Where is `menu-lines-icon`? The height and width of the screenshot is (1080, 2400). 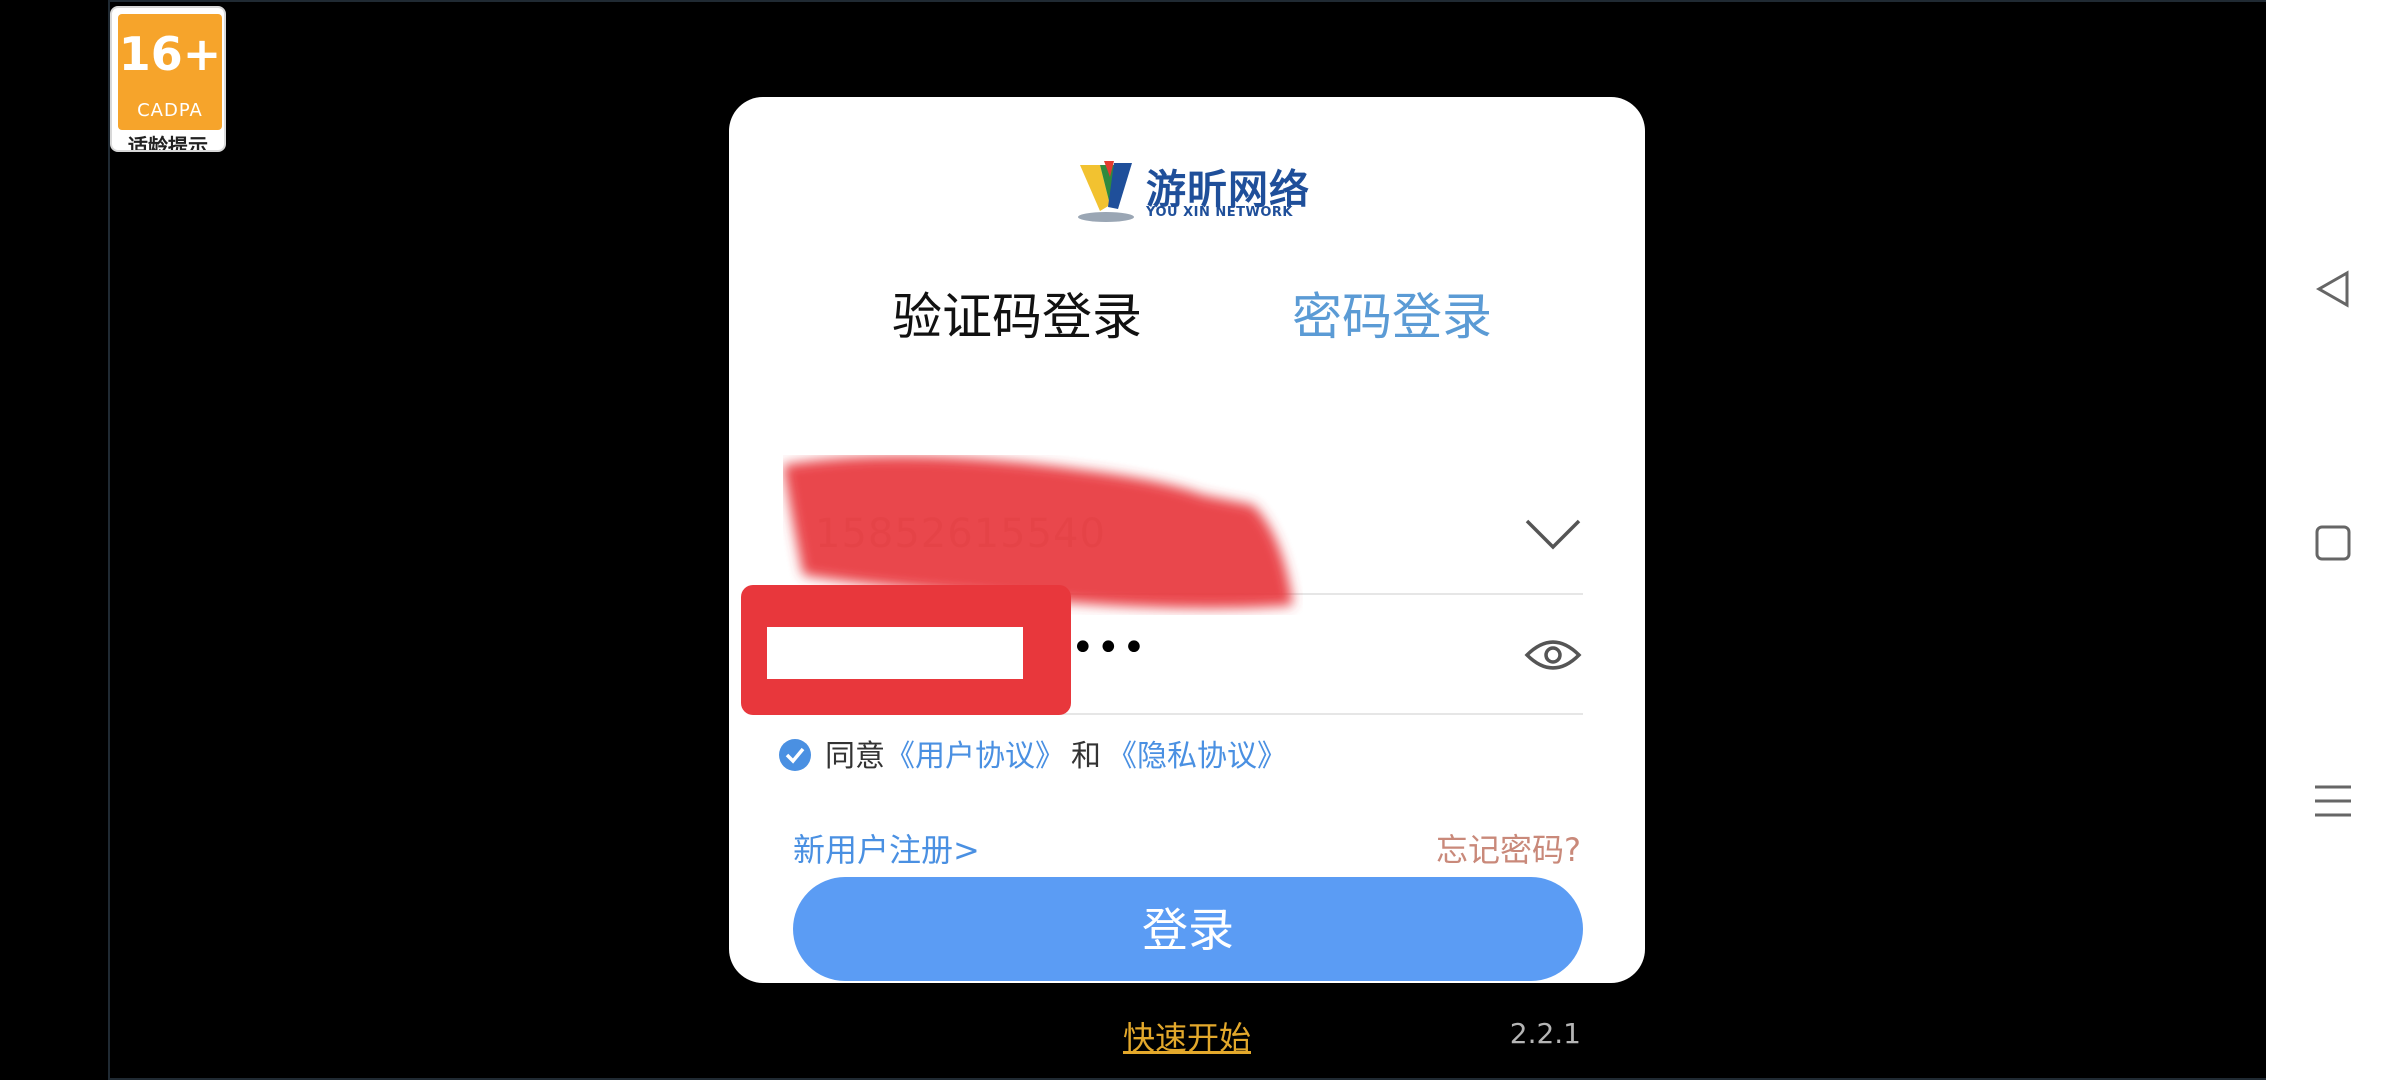 menu-lines-icon is located at coordinates (2333, 801).